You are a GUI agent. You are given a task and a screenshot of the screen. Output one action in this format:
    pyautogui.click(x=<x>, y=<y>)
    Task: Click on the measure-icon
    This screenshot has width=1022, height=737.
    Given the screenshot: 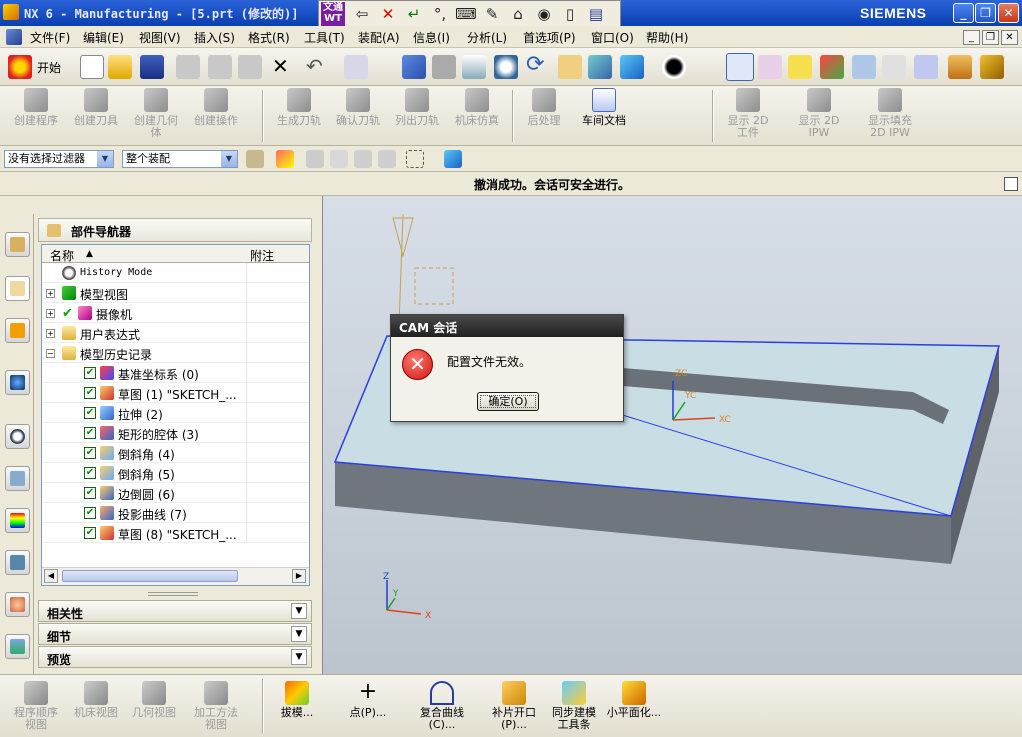 What is the action you would take?
    pyautogui.click(x=960, y=67)
    